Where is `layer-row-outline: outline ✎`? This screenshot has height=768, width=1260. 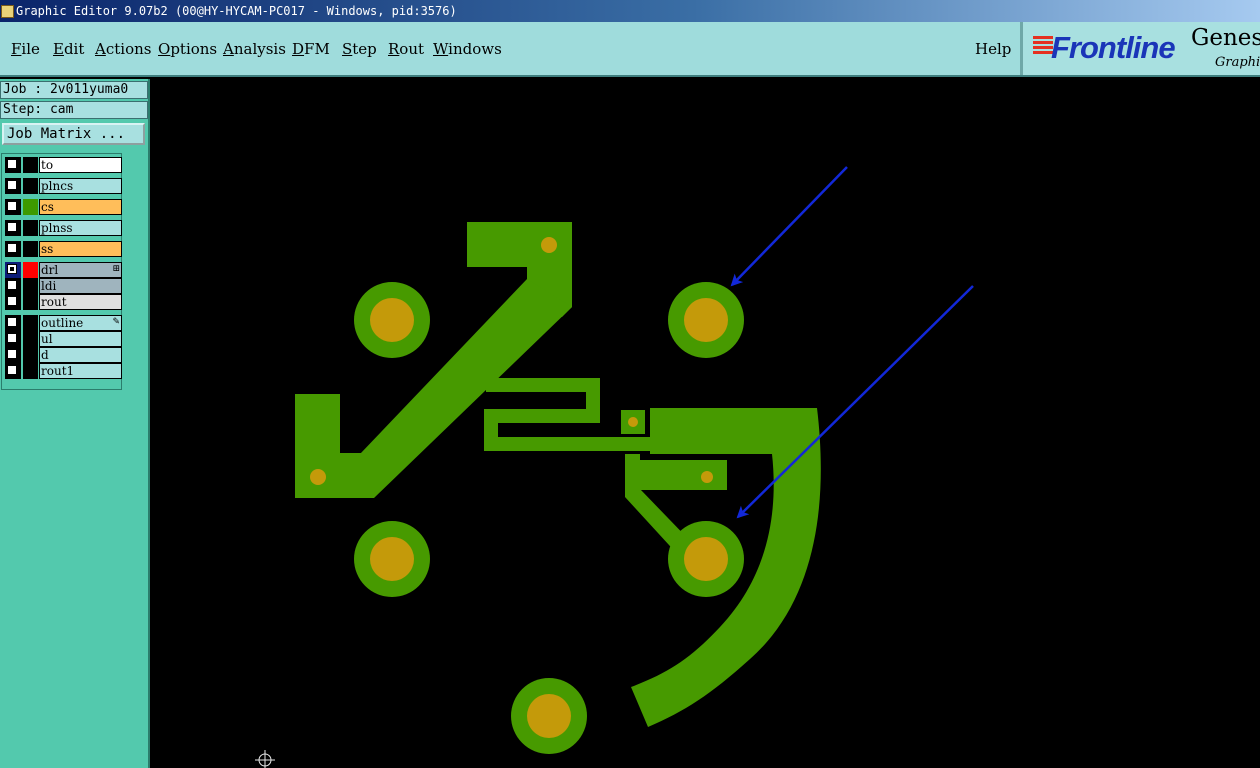 layer-row-outline: outline ✎ is located at coordinates (63, 323).